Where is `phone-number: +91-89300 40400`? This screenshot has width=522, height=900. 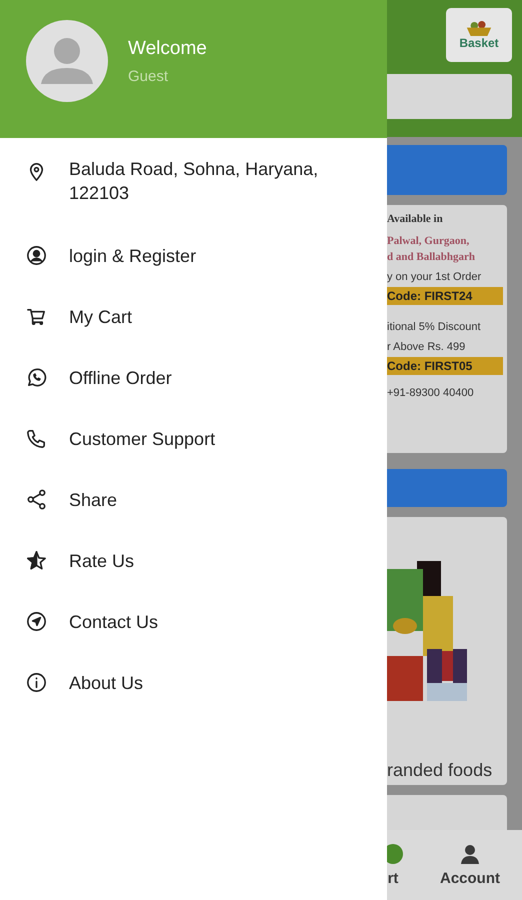 phone-number: +91-89300 40400 is located at coordinates (431, 393).